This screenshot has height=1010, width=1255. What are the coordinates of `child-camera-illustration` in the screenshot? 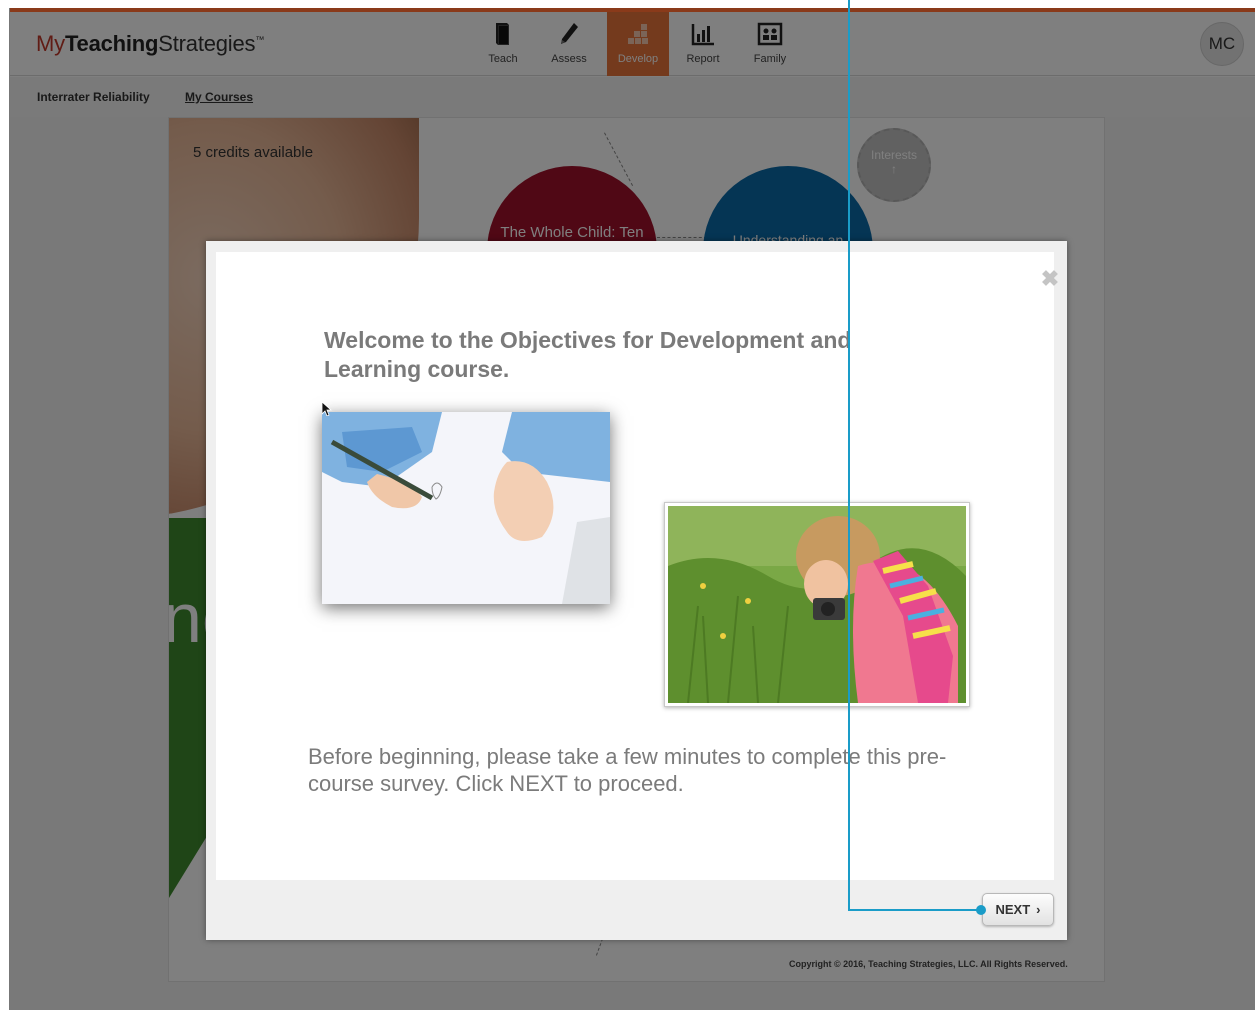 It's located at (817, 604).